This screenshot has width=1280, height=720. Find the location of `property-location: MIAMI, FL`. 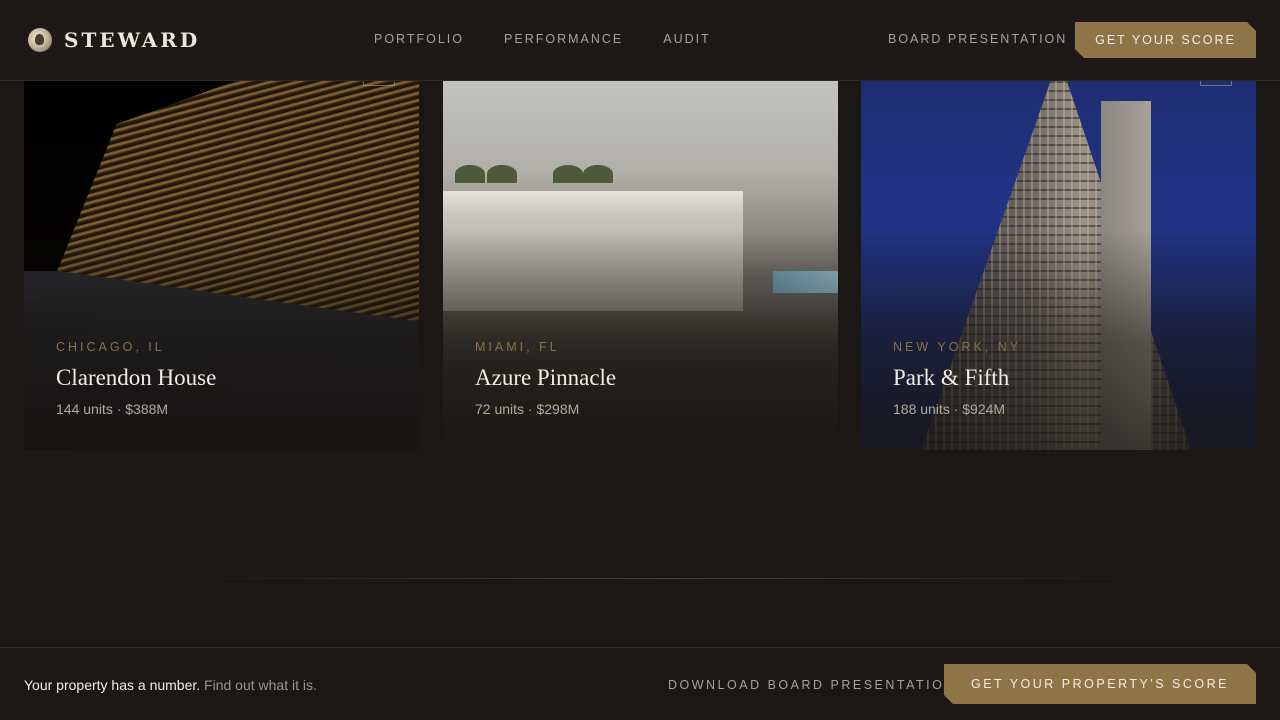

property-location: MIAMI, FL is located at coordinates (517, 347).